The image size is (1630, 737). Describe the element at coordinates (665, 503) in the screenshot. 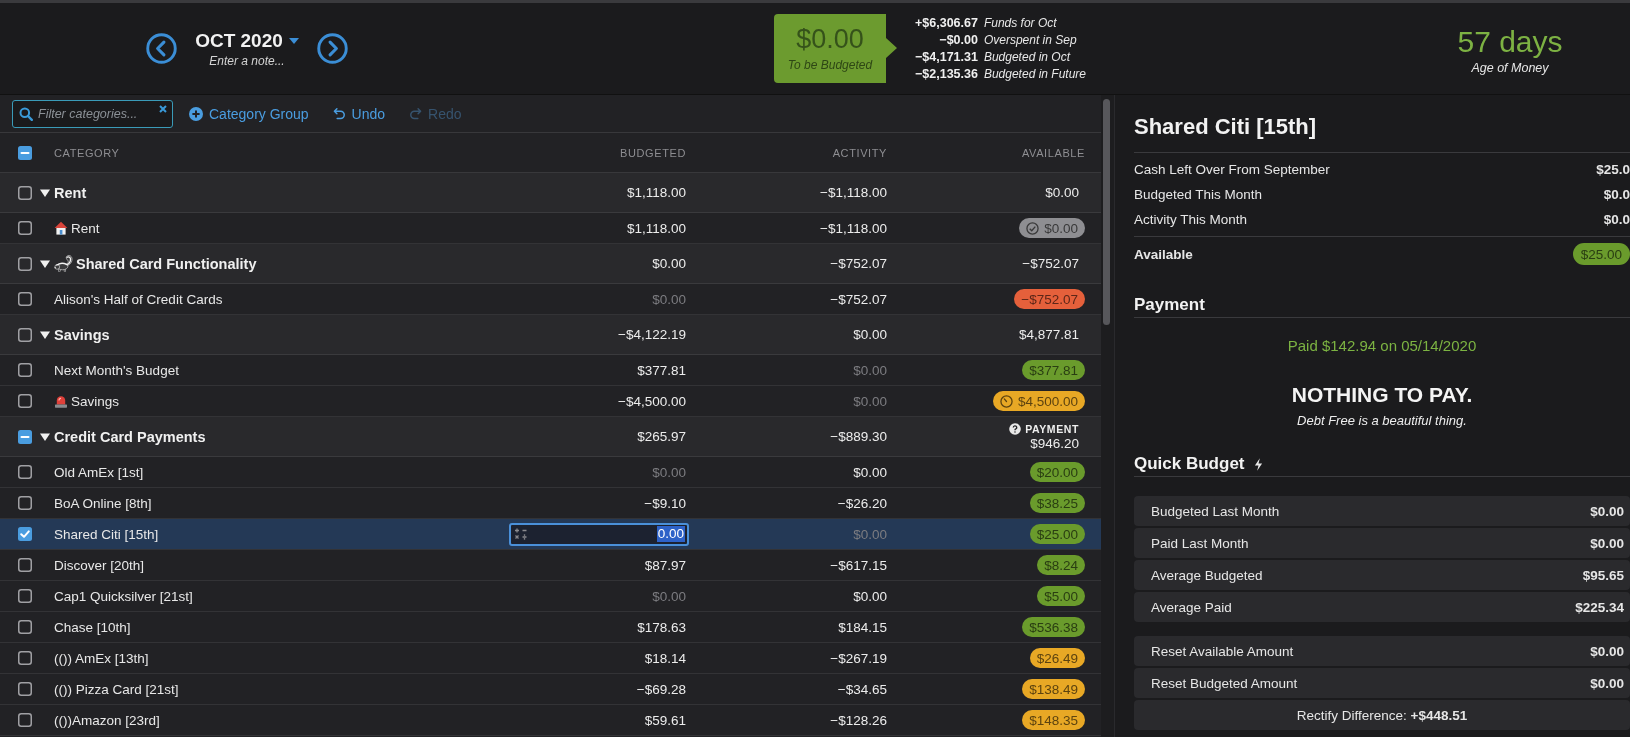

I see `budgeted-amount: −$9.10` at that location.